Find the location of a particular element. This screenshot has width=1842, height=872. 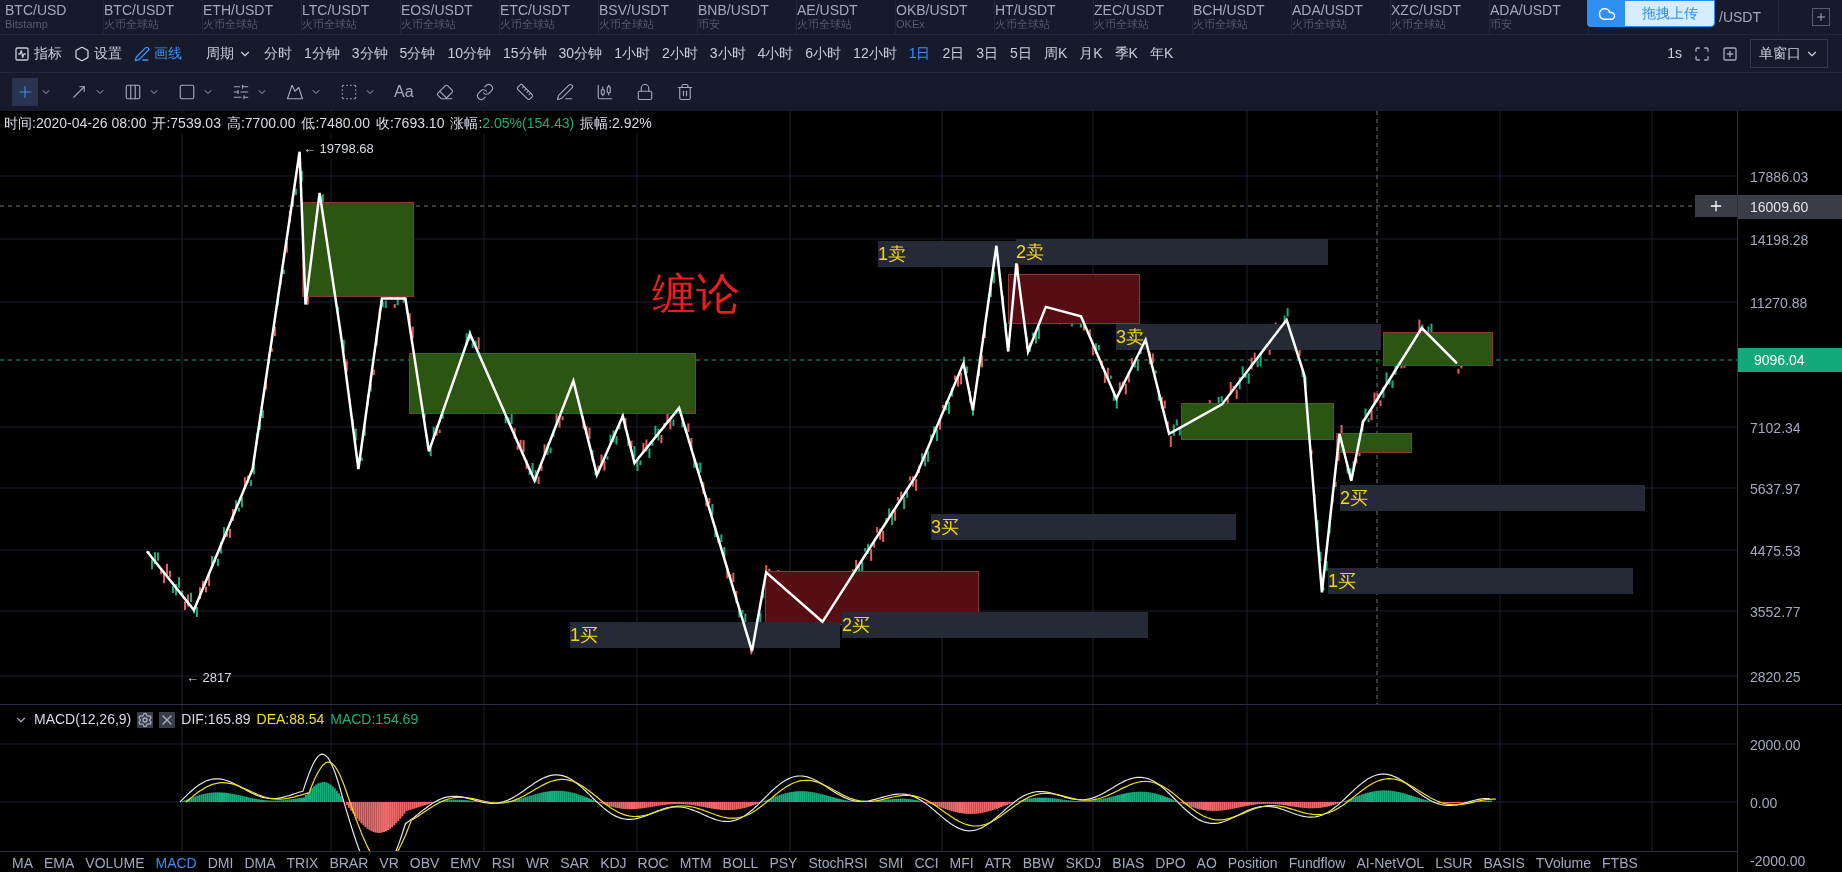

indicator-tab: Fundflow is located at coordinates (1317, 863).